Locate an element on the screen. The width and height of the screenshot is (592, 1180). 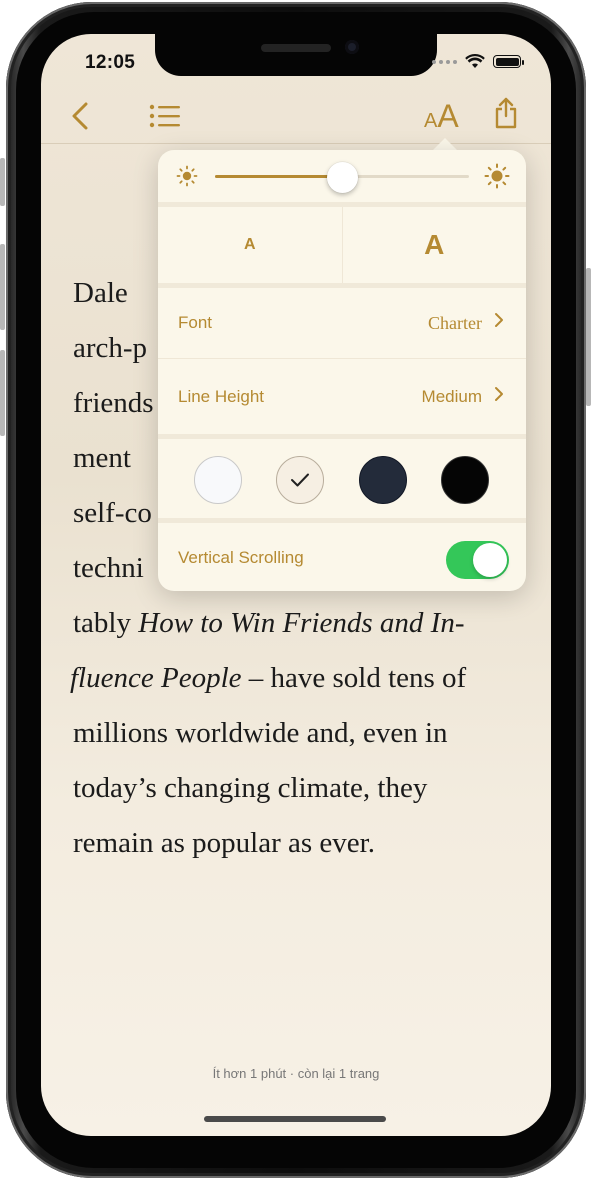
silent-switch is located at coordinates (2, 182).